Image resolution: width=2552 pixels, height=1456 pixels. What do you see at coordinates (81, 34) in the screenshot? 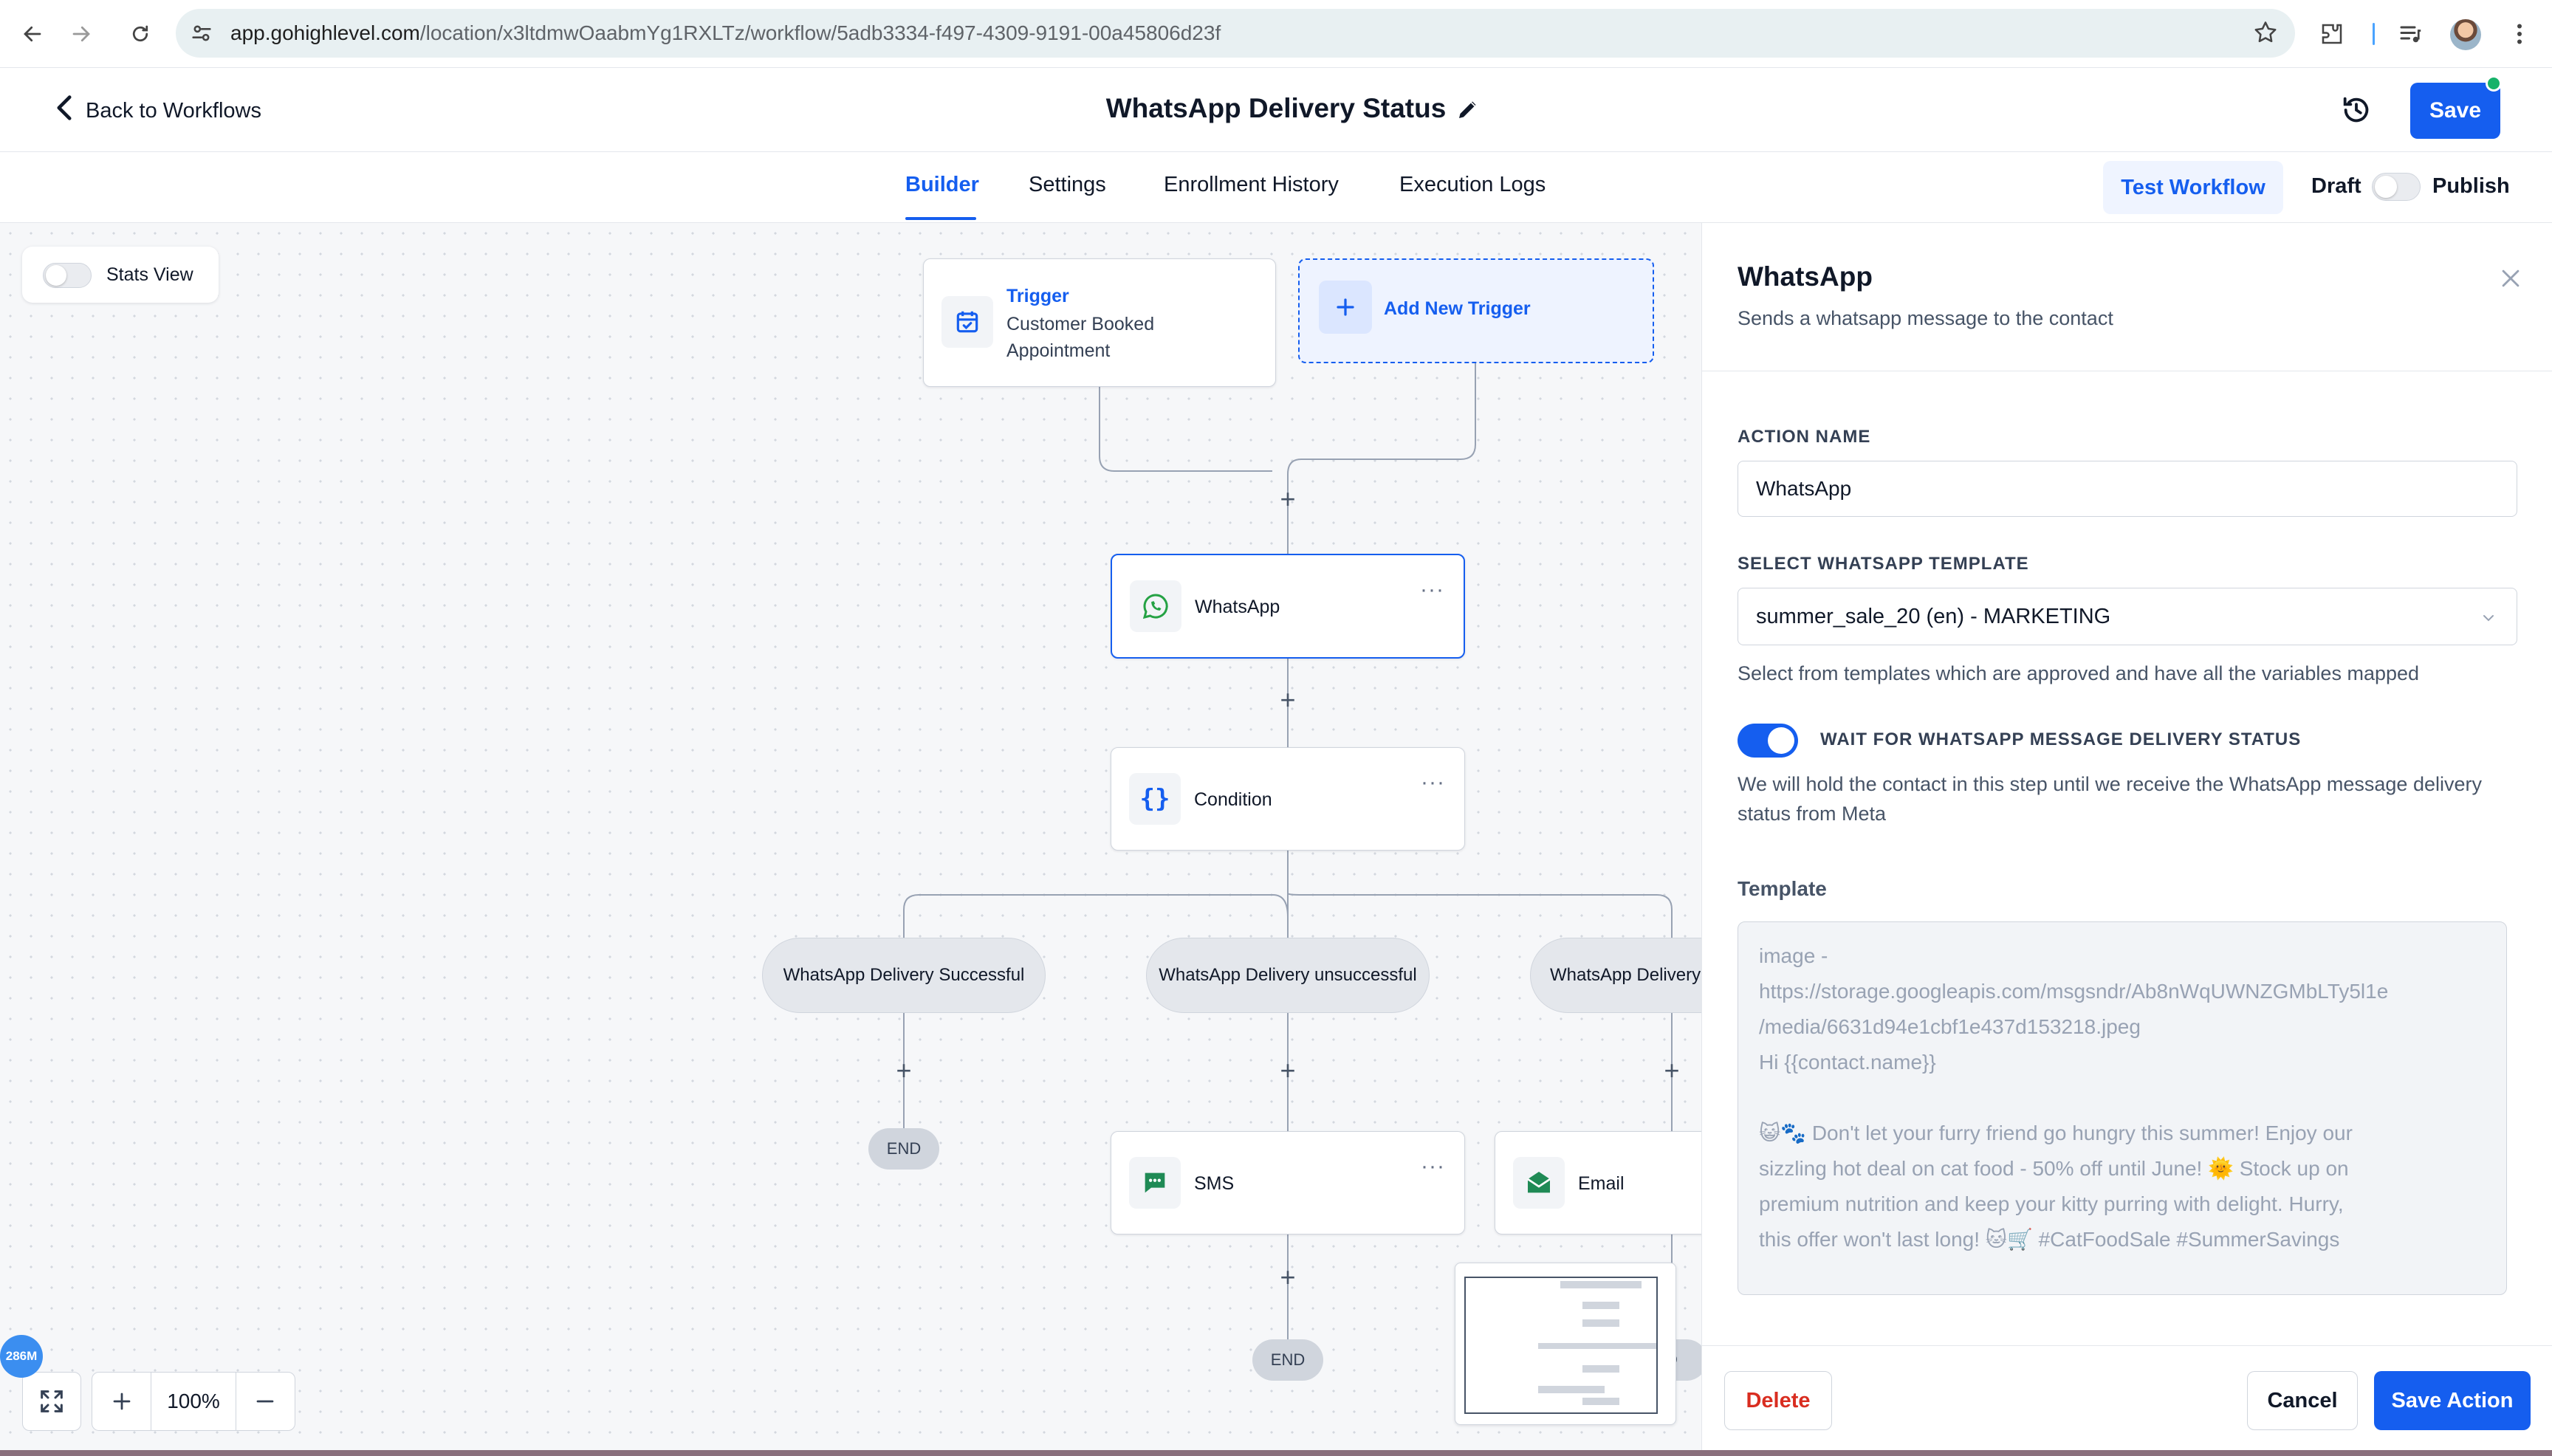
I see `forward-arrow-icon` at bounding box center [81, 34].